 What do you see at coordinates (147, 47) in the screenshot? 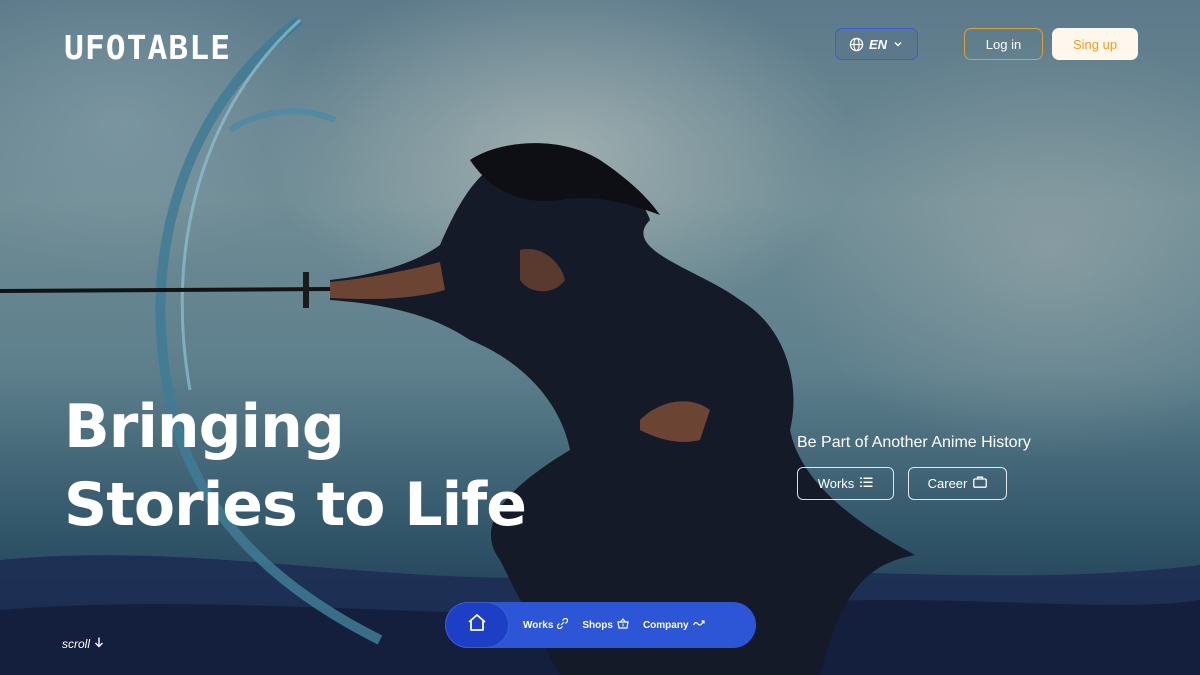
I see `brand-logo: UFOTABLE` at bounding box center [147, 47].